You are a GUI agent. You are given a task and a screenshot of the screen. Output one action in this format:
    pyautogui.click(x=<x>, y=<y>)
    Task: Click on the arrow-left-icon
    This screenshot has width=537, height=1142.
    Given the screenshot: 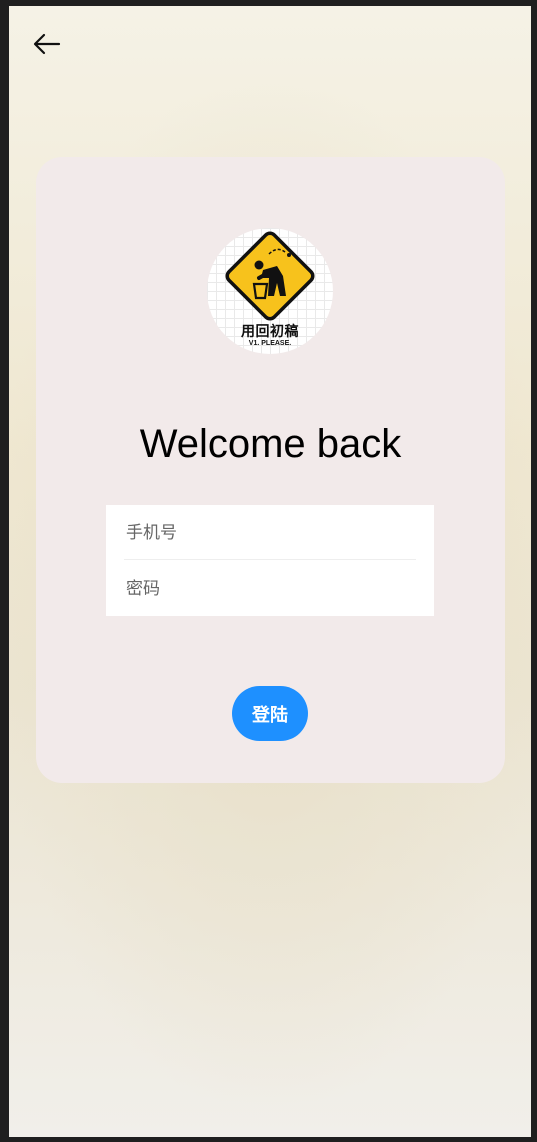 What is the action you would take?
    pyautogui.click(x=47, y=44)
    